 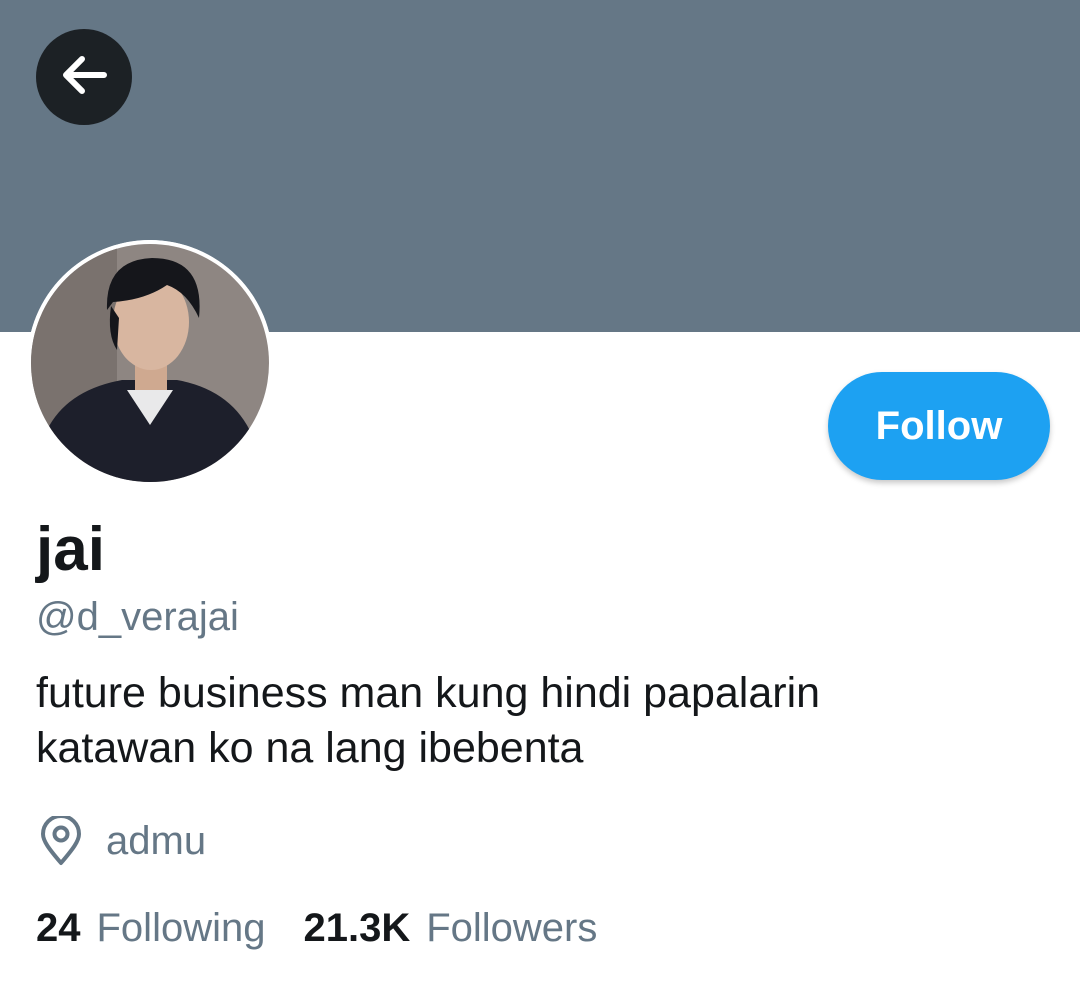 What do you see at coordinates (70, 549) in the screenshot?
I see `display-name: jai` at bounding box center [70, 549].